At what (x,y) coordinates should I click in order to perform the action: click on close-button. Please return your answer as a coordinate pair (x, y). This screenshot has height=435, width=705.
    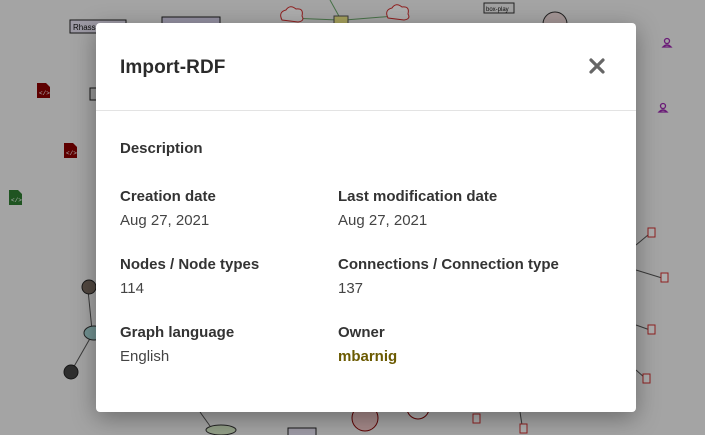
    Looking at the image, I should click on (597, 66).